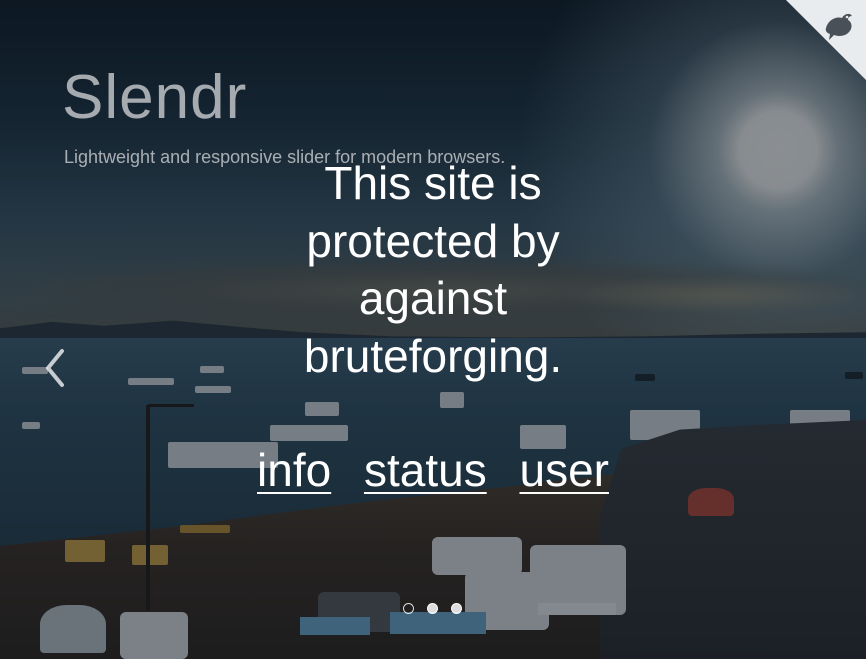 The height and width of the screenshot is (659, 866). I want to click on status-link: status, so click(425, 470).